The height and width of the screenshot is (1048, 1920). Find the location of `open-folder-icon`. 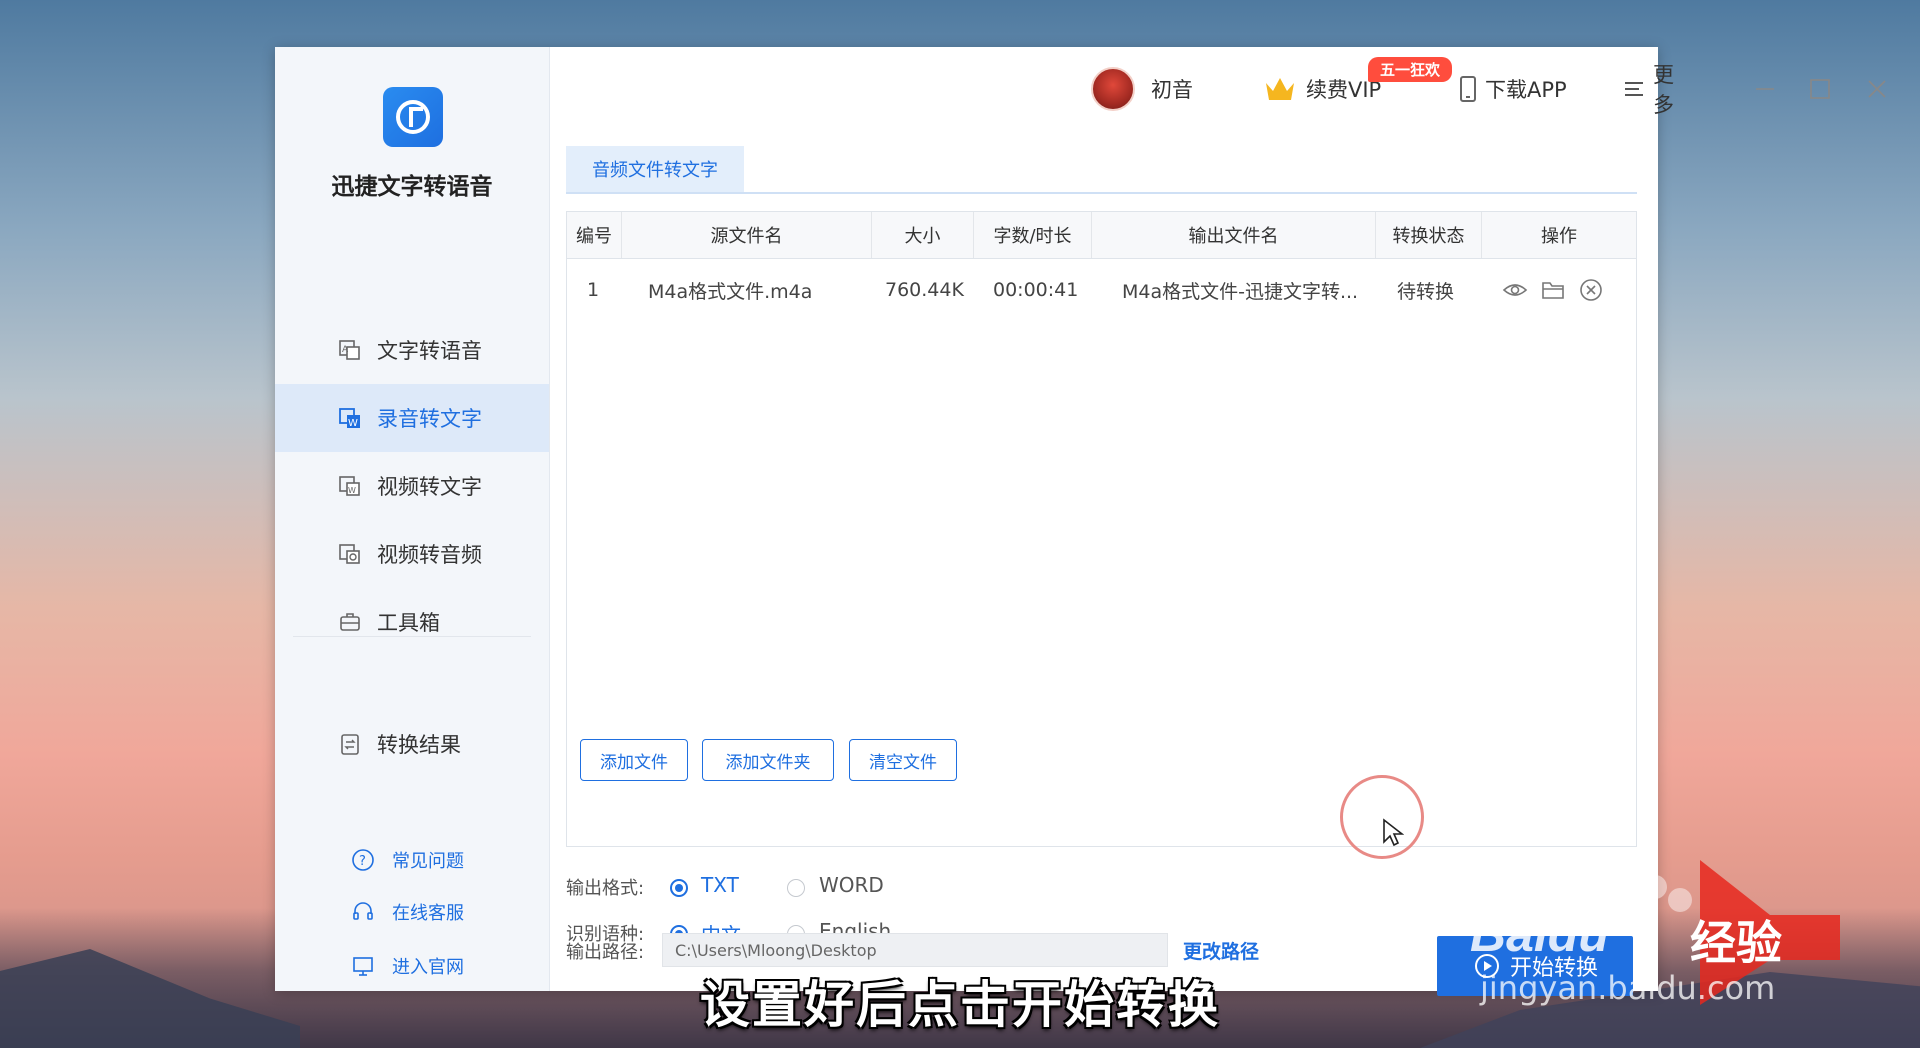

open-folder-icon is located at coordinates (1553, 290).